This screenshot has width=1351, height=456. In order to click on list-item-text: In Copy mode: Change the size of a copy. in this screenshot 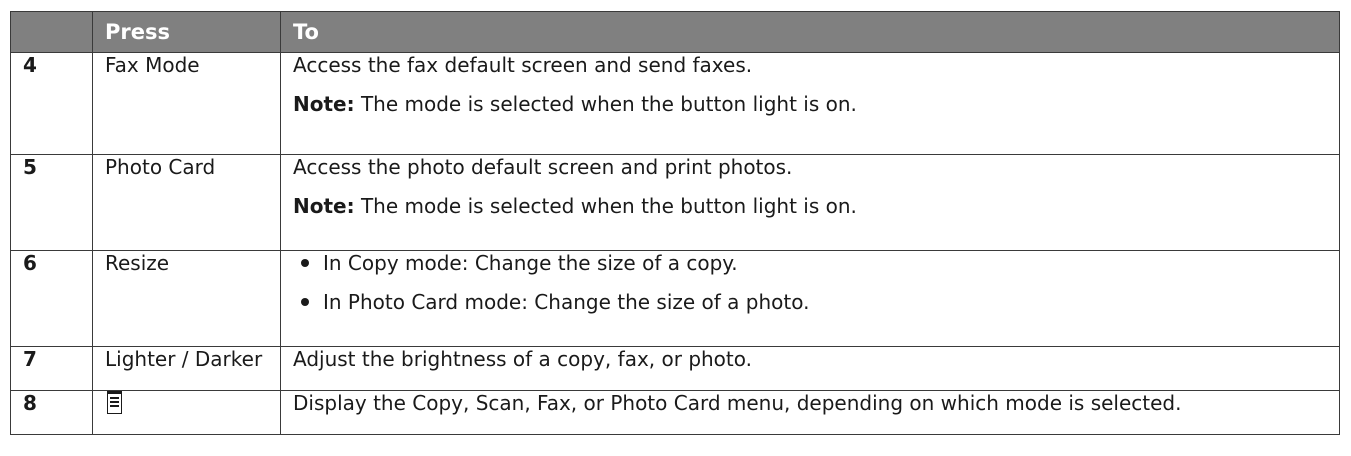, I will do `click(530, 263)`.